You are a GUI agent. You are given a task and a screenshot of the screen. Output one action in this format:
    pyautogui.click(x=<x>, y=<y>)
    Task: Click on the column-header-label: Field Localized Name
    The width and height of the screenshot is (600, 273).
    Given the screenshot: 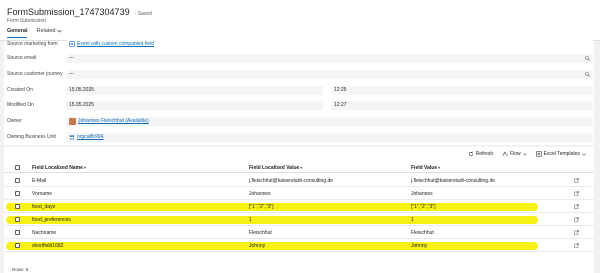 What is the action you would take?
    pyautogui.click(x=57, y=167)
    